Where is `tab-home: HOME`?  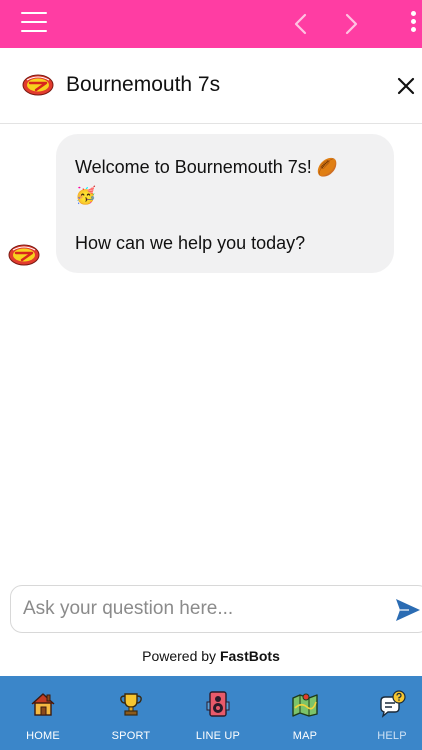
tab-home: HOME is located at coordinates (43, 713).